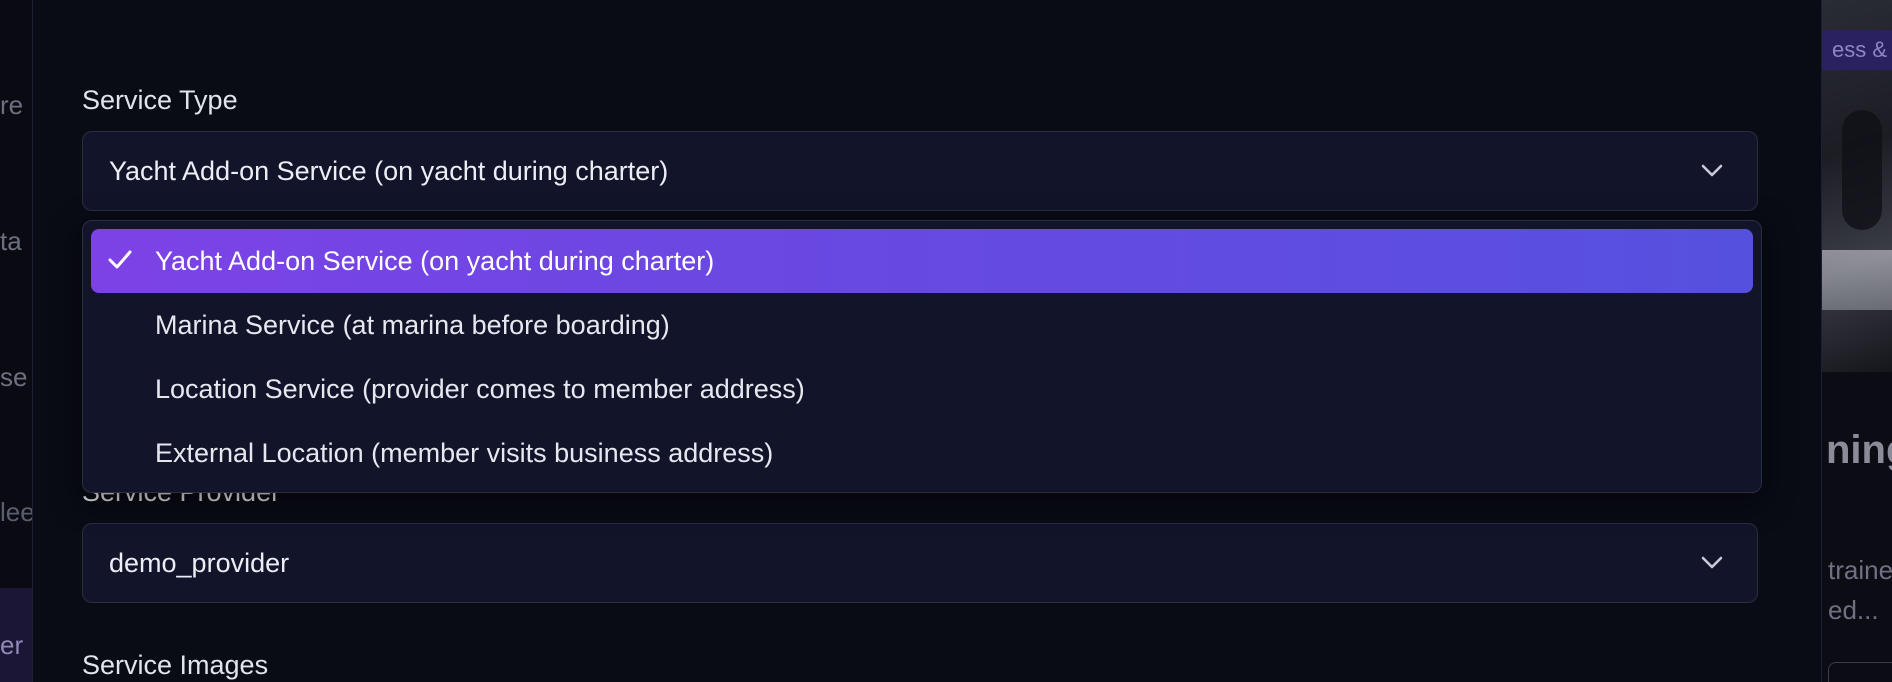 Image resolution: width=1892 pixels, height=682 pixels. What do you see at coordinates (1859, 450) in the screenshot?
I see `background-card-title: ning` at bounding box center [1859, 450].